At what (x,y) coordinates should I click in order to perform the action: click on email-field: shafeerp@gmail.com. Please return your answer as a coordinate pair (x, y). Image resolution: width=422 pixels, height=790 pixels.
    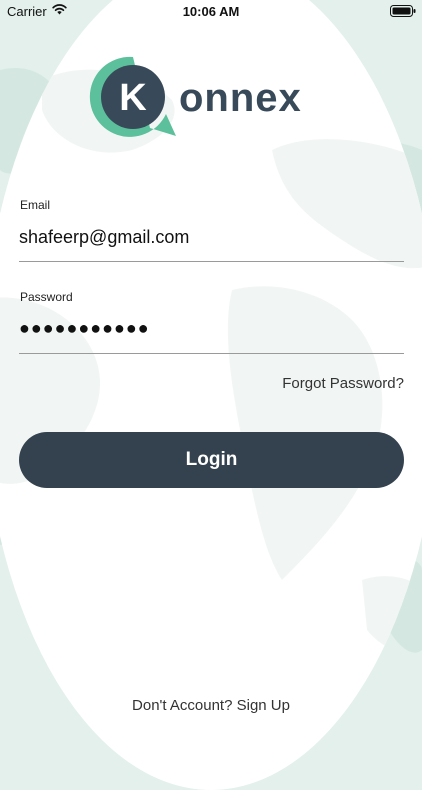
    Looking at the image, I should click on (211, 237).